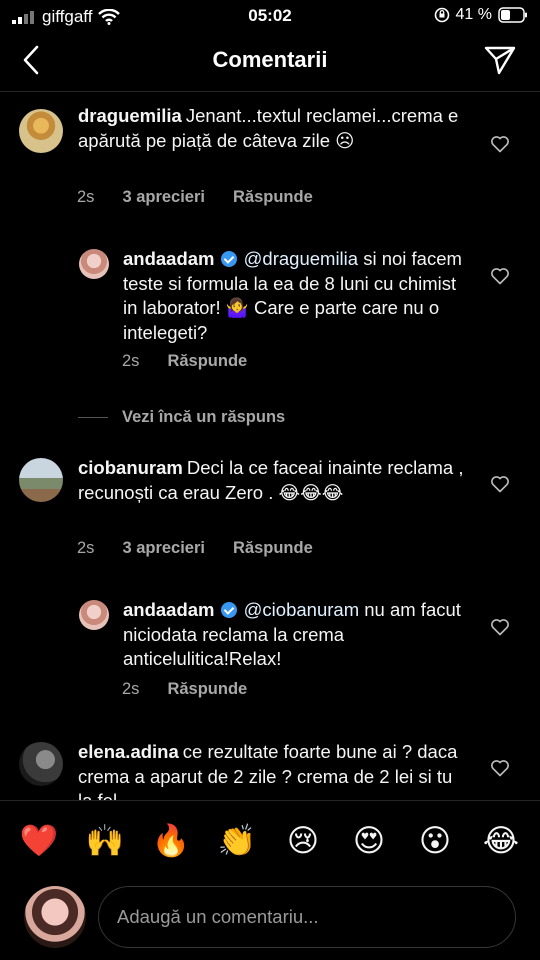  I want to click on comment-username: draguemilia, so click(130, 115).